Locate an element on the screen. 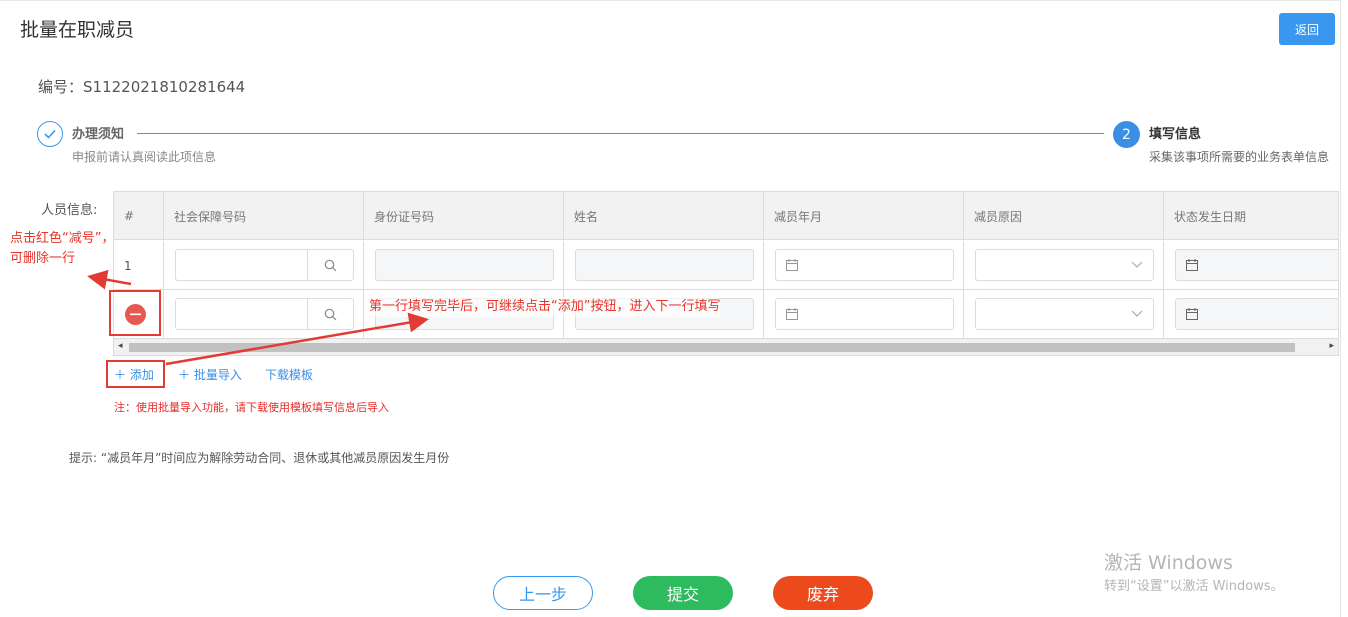 Image resolution: width=1348 pixels, height=617 pixels. row-number: 1 is located at coordinates (139, 265).